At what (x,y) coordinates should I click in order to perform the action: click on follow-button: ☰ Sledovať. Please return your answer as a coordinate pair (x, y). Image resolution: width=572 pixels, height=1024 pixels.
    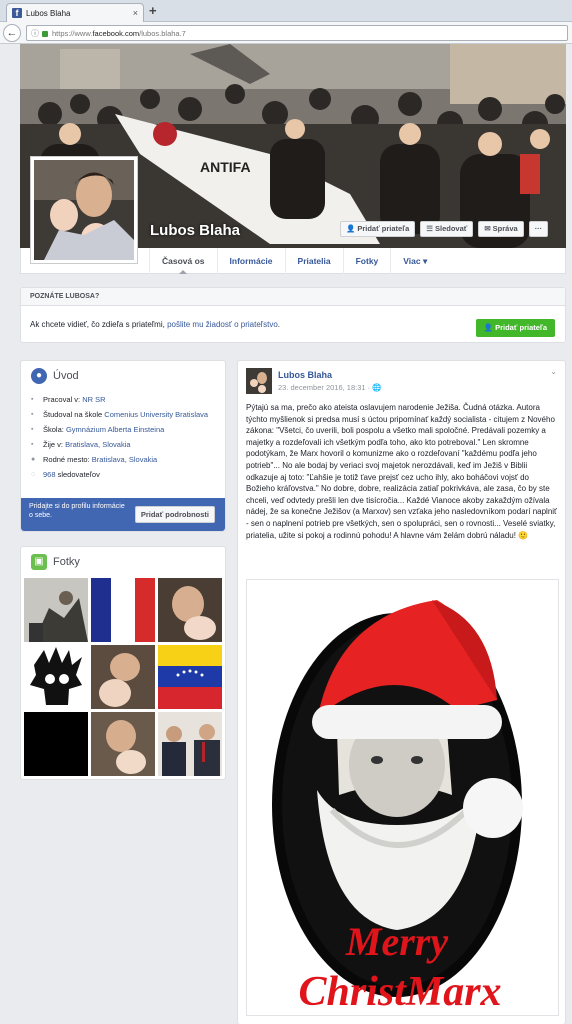
    Looking at the image, I should click on (447, 229).